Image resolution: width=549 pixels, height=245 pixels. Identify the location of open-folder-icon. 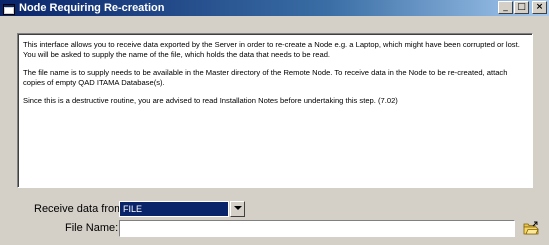
(531, 228).